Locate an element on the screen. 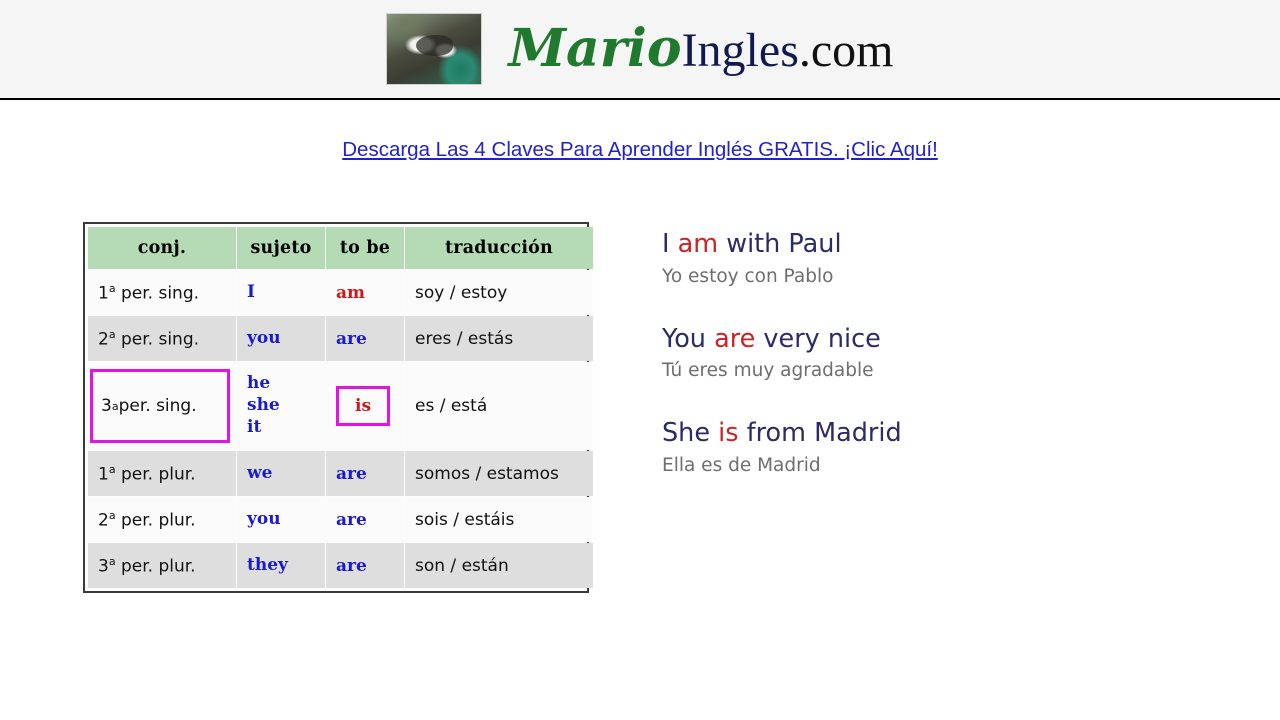 Image resolution: width=1280 pixels, height=720 pixels. brand-wordmark: MarioIngles.com is located at coordinates (700, 49).